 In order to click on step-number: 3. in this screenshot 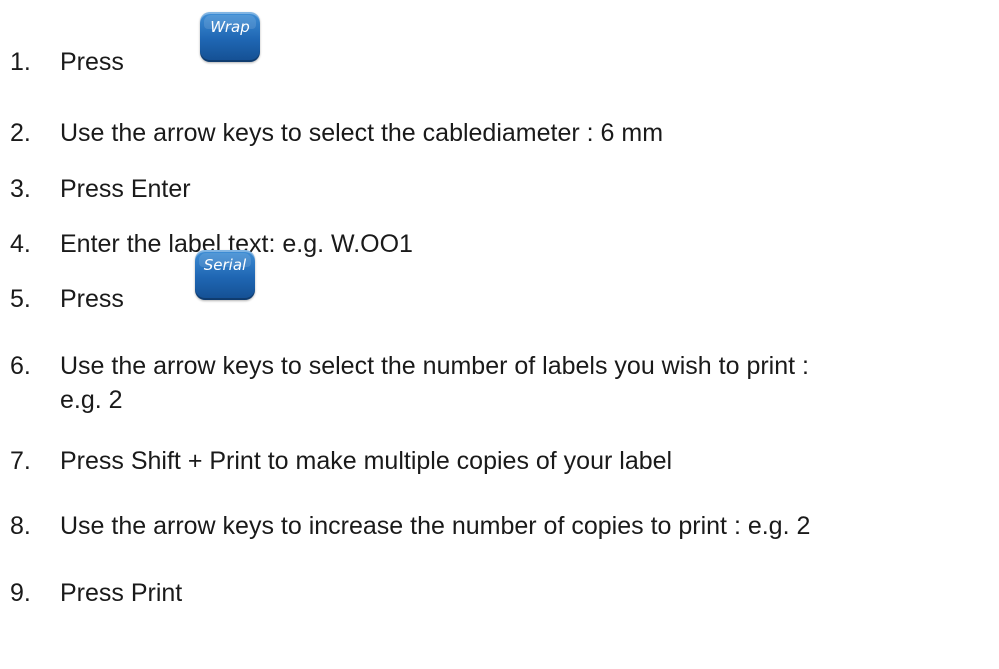, I will do `click(20, 189)`.